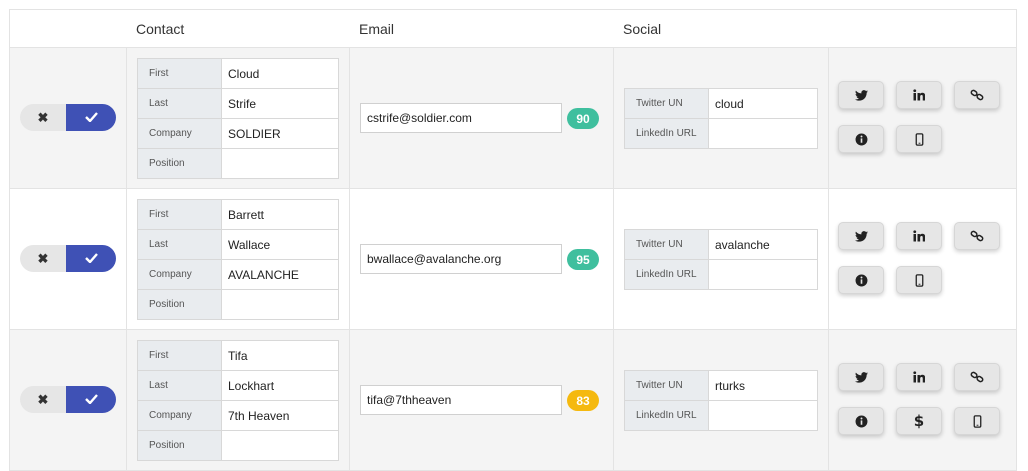 The width and height of the screenshot is (1028, 471). Describe the element at coordinates (280, 355) in the screenshot. I see `first-name-input: Tifa` at that location.